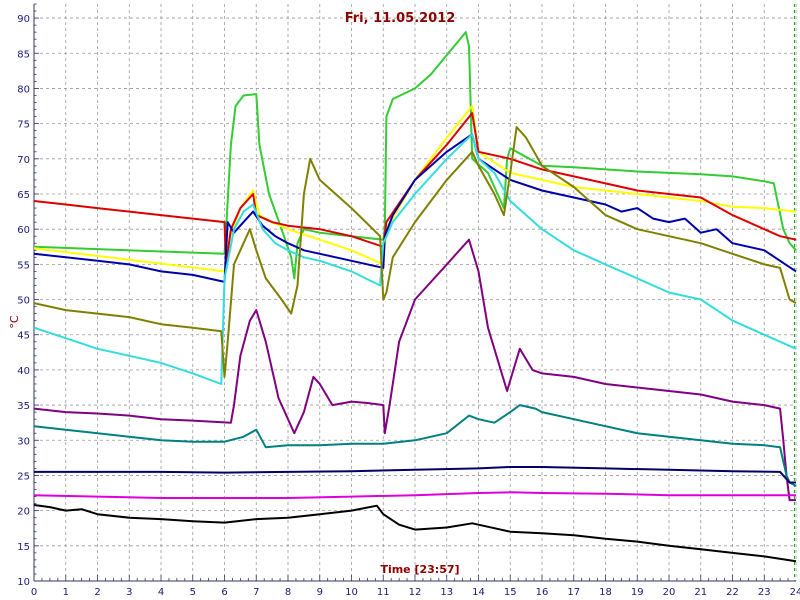 Image resolution: width=800 pixels, height=600 pixels. Describe the element at coordinates (23, 582) in the screenshot. I see `y-tick-label: 10` at that location.